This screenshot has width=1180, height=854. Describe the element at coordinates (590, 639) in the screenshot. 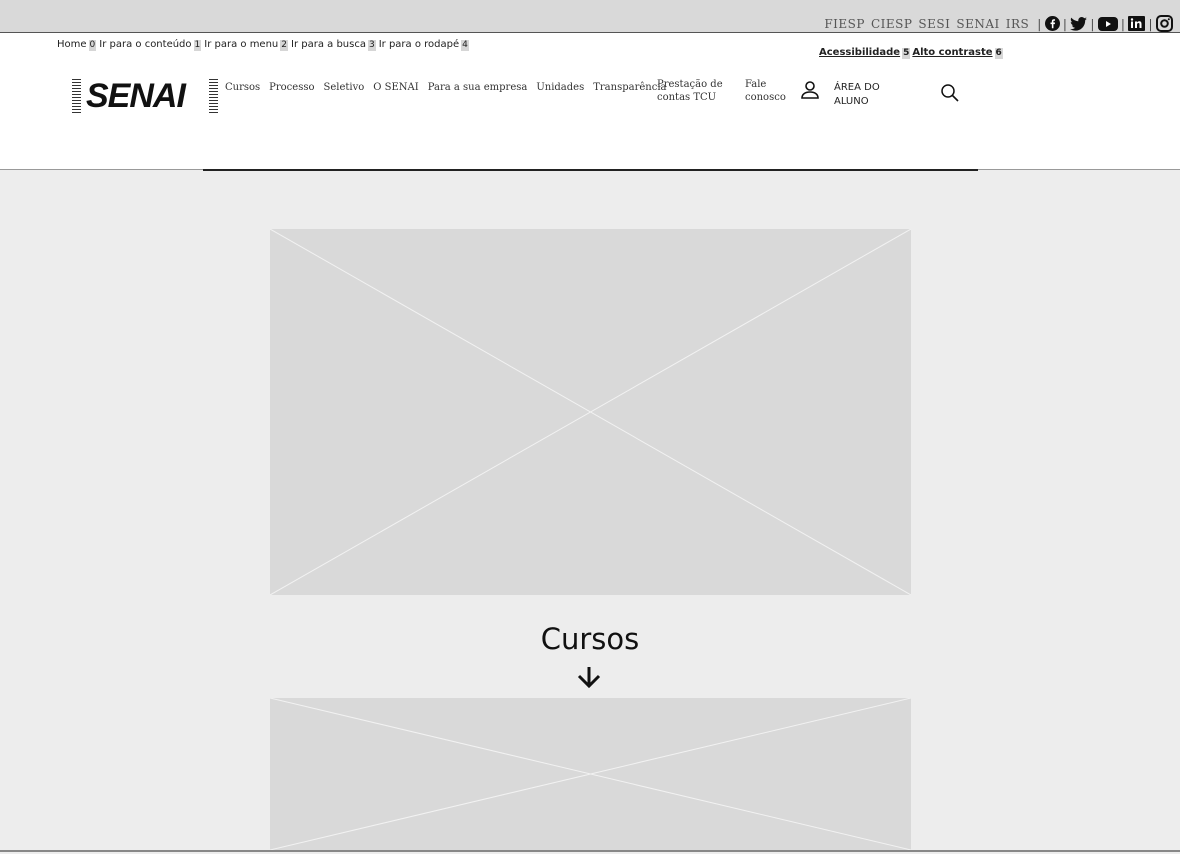

I see `section-title: Cursos` at that location.